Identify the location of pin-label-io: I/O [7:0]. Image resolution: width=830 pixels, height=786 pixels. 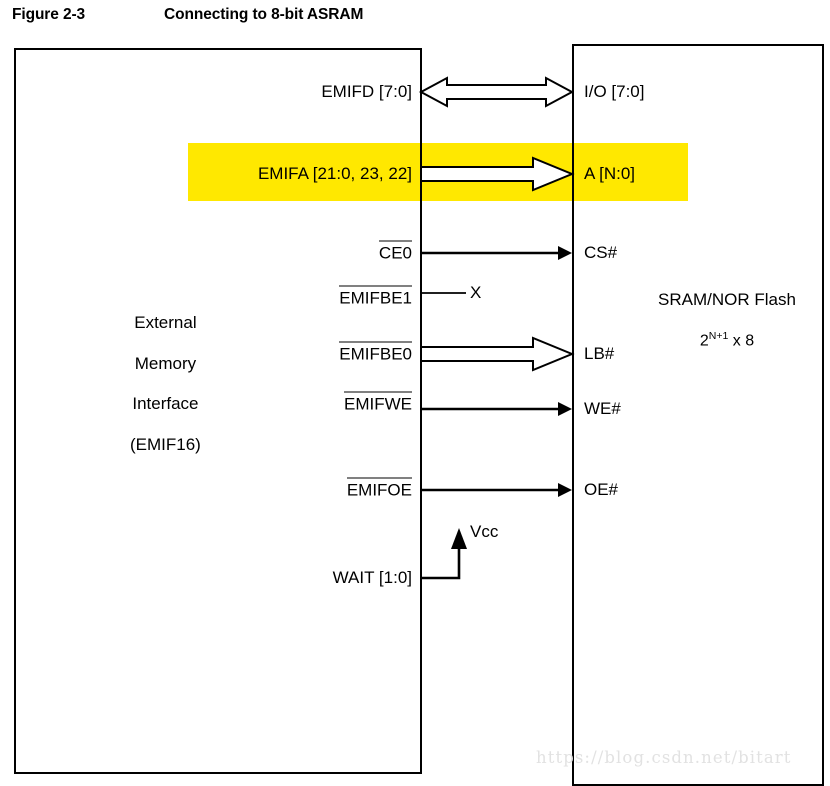
(614, 91).